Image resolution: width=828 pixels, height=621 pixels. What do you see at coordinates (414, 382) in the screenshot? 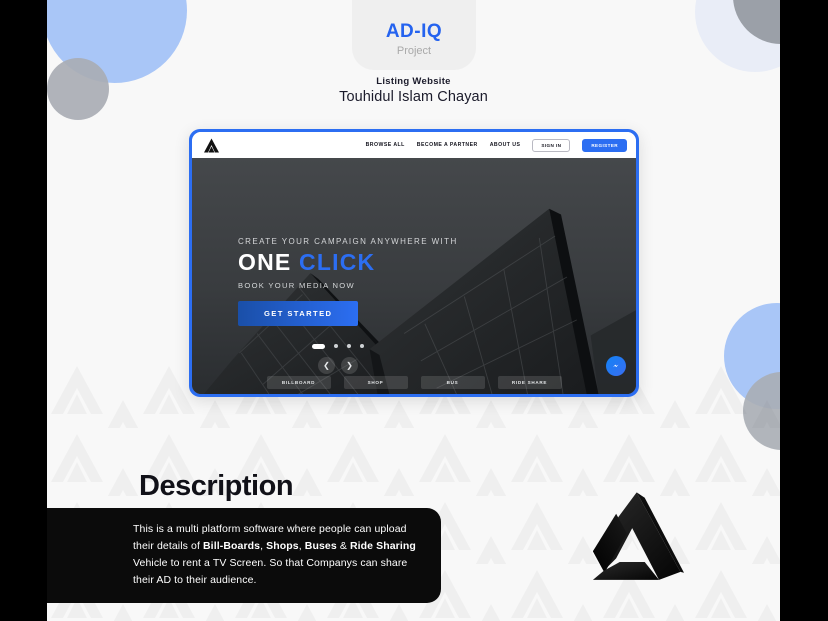
I see `category-tab-bar: BILLBOARD SHOP BUS RIDE SHARE` at bounding box center [414, 382].